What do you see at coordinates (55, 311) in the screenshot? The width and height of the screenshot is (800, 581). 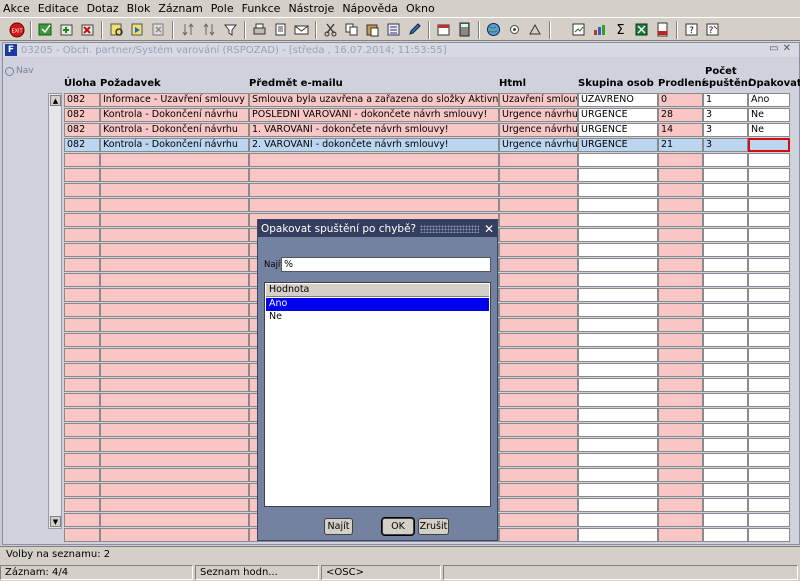 I see `records-scrollbar: ▲ ▼` at bounding box center [55, 311].